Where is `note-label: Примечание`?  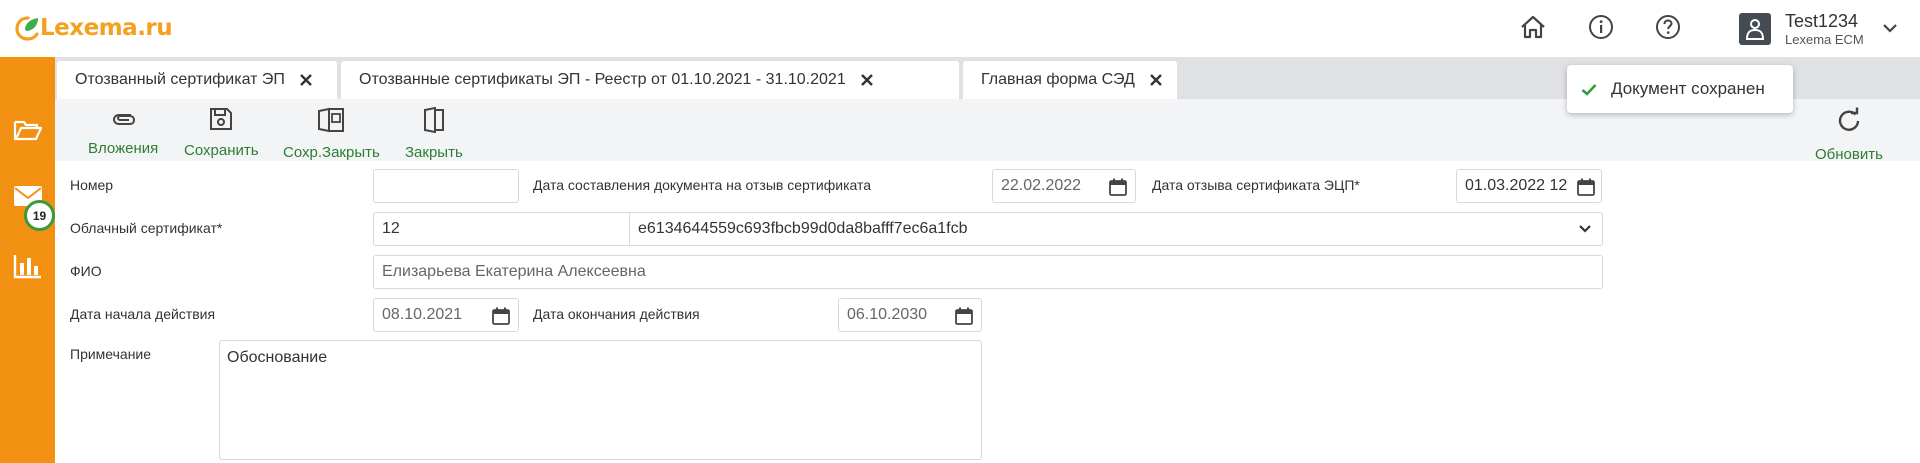
note-label: Примечание is located at coordinates (111, 354).